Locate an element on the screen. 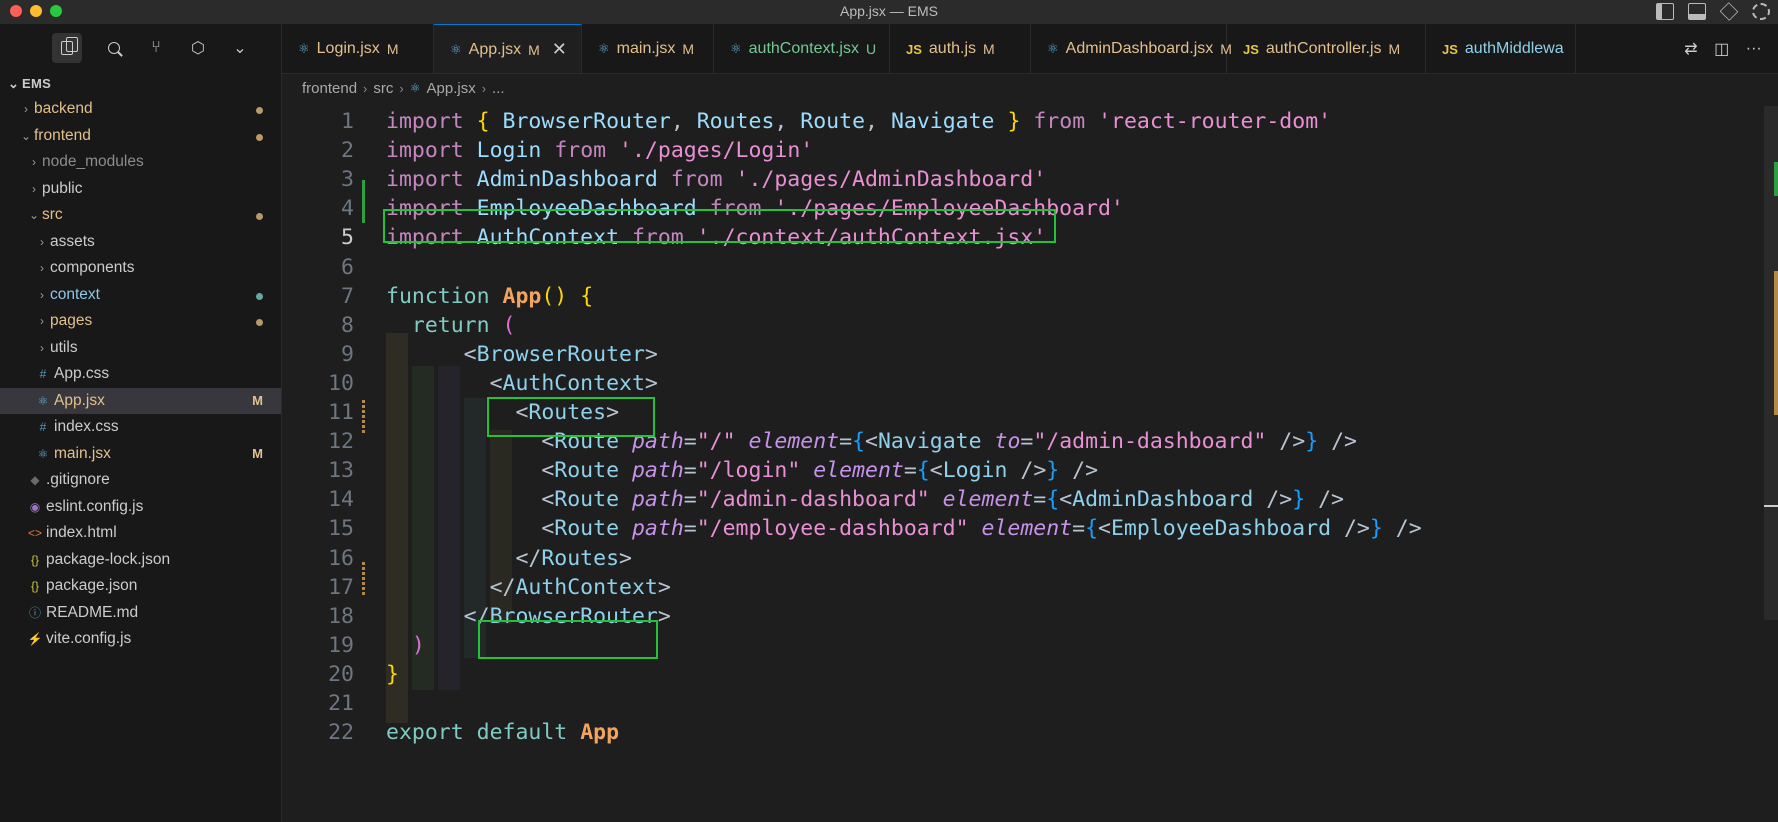 This screenshot has width=1778, height=822. code-token: element is located at coordinates (988, 500).